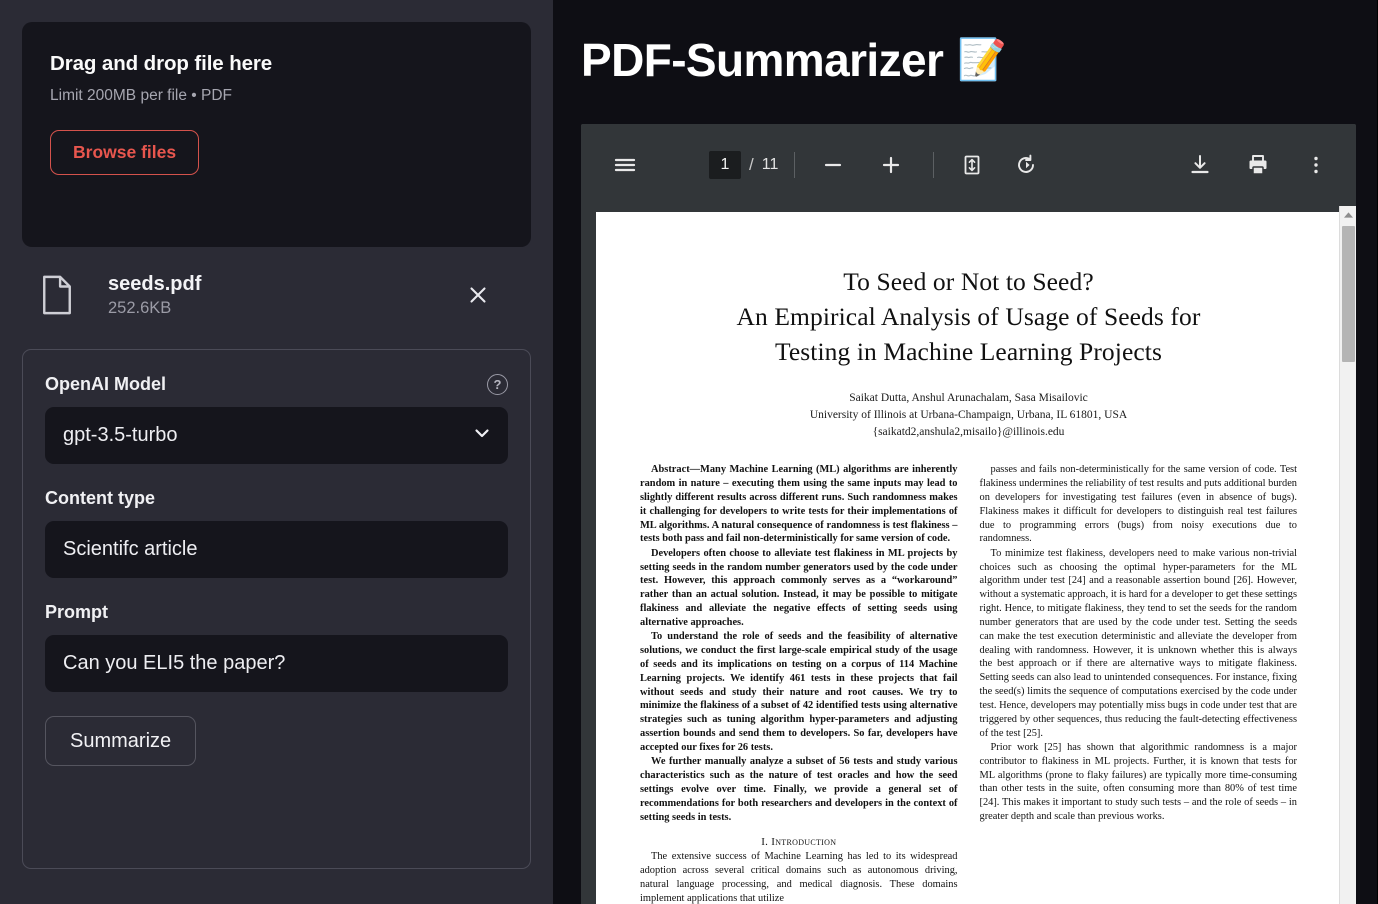  I want to click on dropzone-title: Drag and drop file here, so click(161, 63).